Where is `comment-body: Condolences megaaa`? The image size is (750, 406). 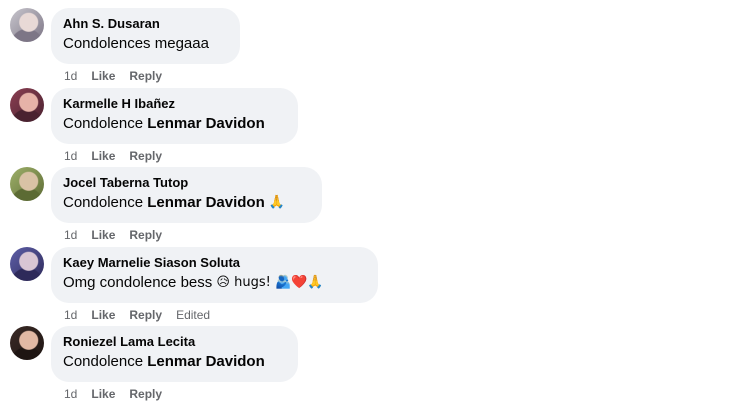
comment-body: Condolences megaaa is located at coordinates (136, 43).